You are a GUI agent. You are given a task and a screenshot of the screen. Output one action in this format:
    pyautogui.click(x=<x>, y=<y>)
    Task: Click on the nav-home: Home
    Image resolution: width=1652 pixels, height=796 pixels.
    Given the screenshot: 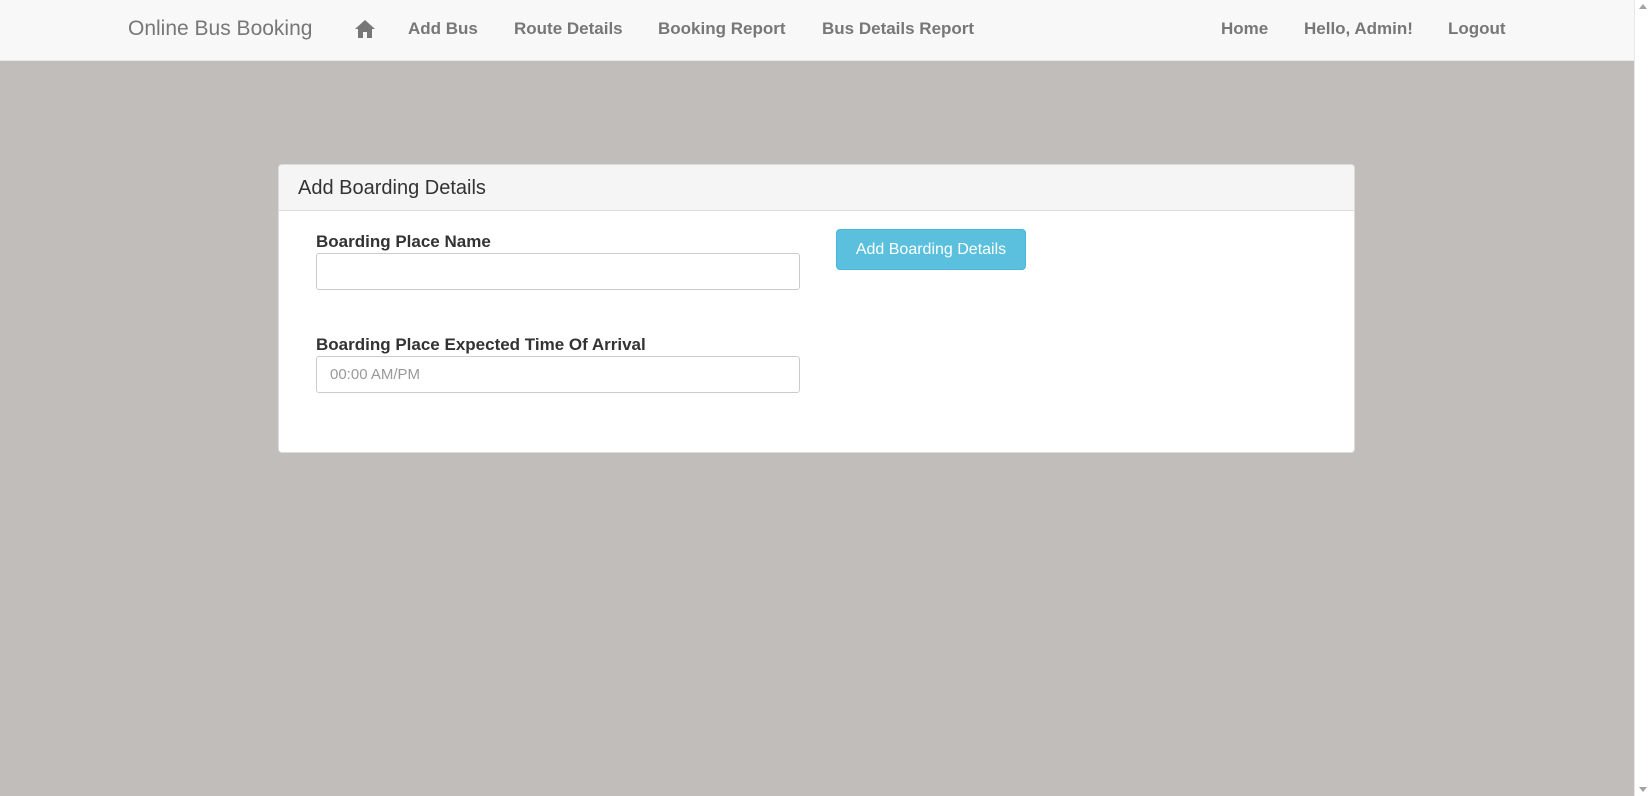 What is the action you would take?
    pyautogui.click(x=1244, y=29)
    